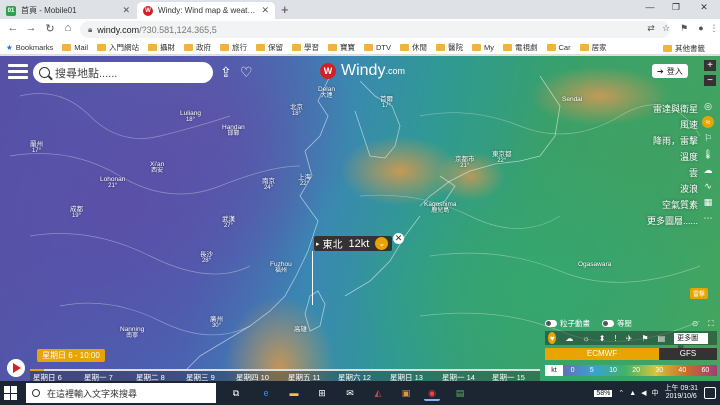 The width and height of the screenshot is (720, 405). Describe the element at coordinates (650, 7) in the screenshot. I see `minimize-icon: —` at that location.